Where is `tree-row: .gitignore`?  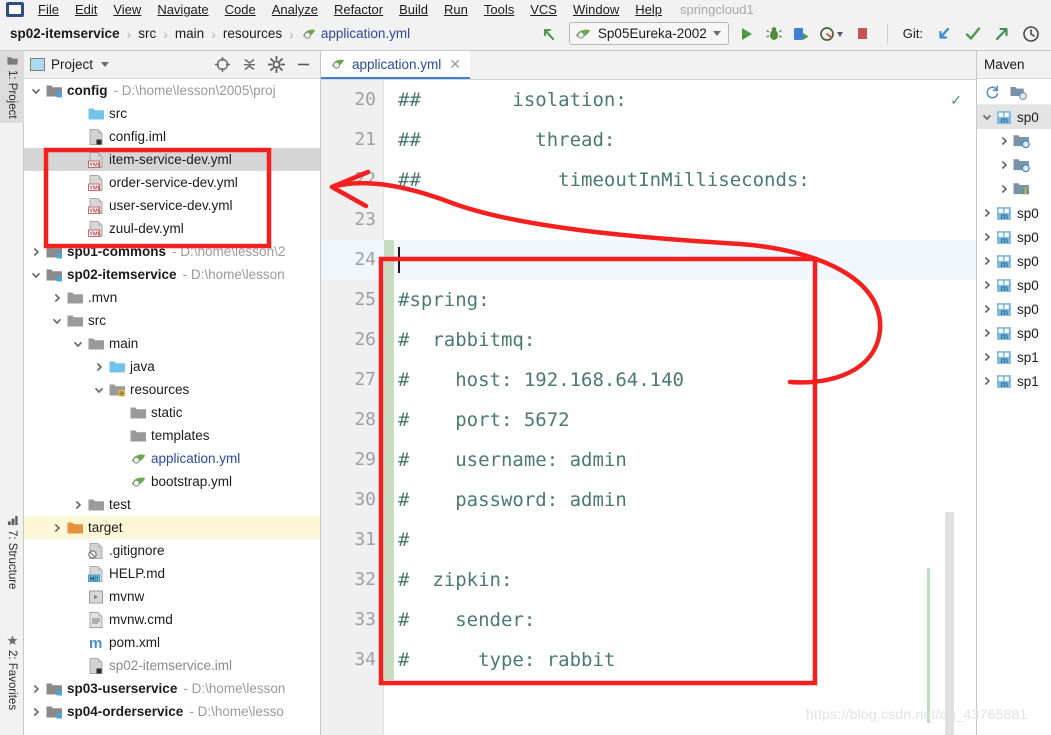 tree-row: .gitignore is located at coordinates (172, 550).